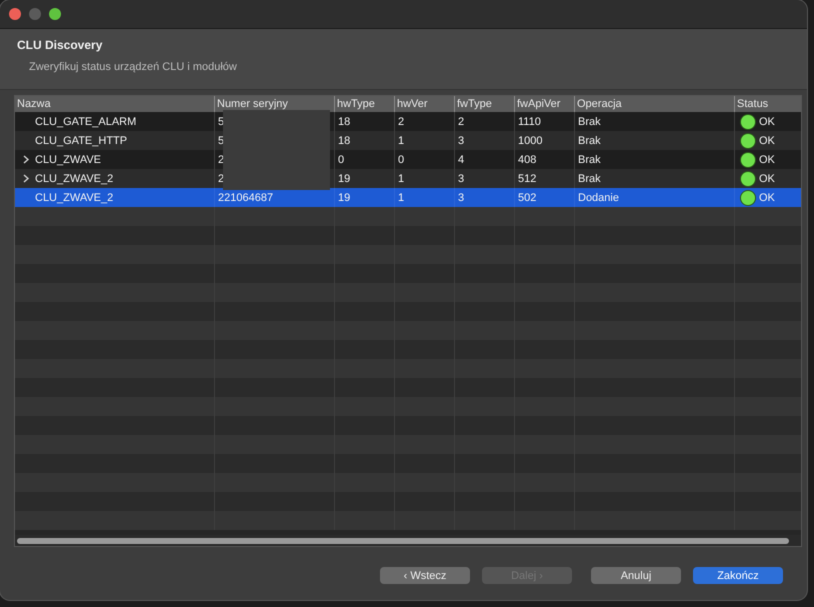  I want to click on zoom-button, so click(55, 14).